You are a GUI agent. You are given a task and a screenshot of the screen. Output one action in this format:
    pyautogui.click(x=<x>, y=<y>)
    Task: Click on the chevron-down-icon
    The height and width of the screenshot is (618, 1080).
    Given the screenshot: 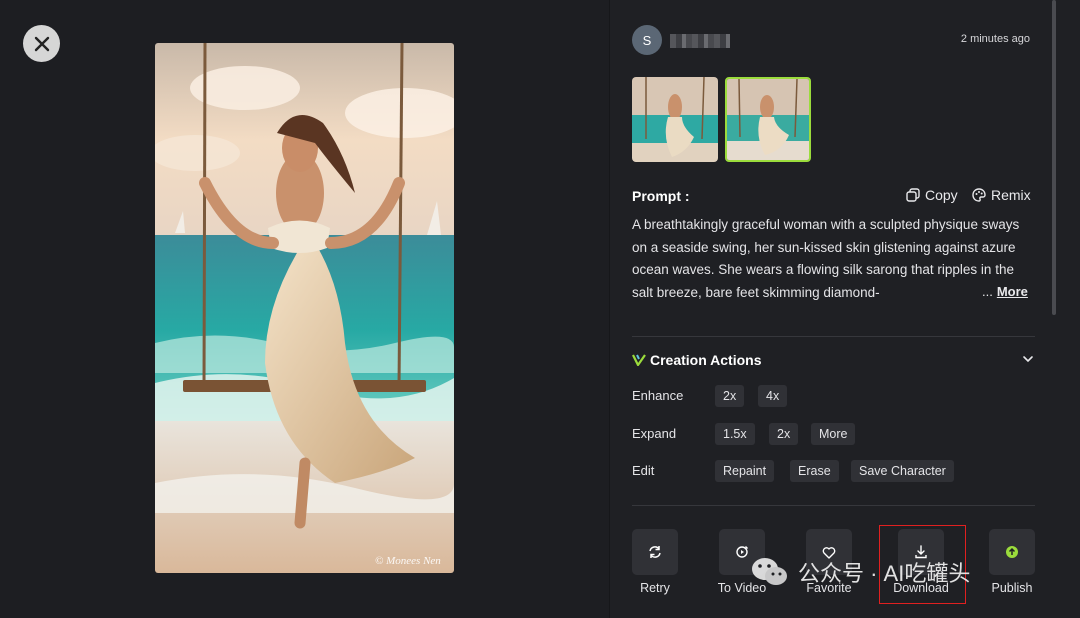 What is the action you would take?
    pyautogui.click(x=1028, y=359)
    